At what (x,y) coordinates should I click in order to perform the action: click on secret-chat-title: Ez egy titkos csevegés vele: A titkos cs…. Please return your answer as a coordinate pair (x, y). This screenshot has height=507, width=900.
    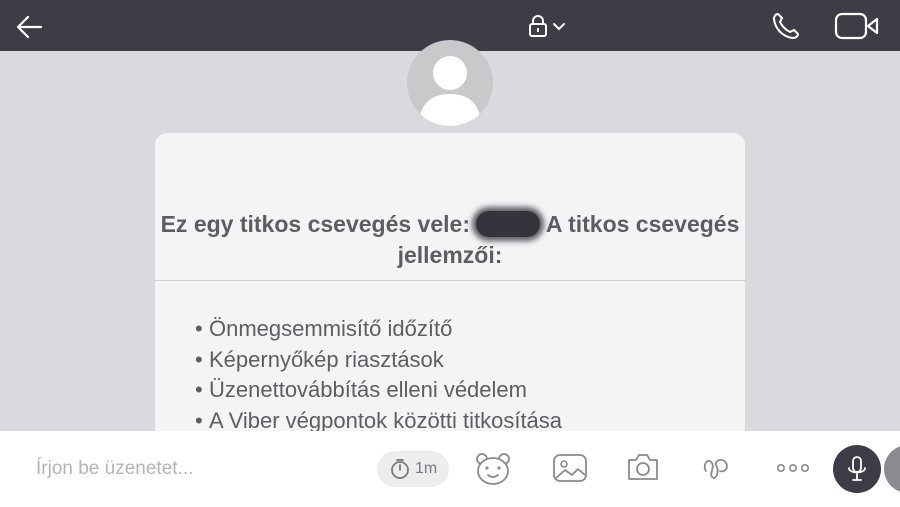
    Looking at the image, I should click on (450, 240).